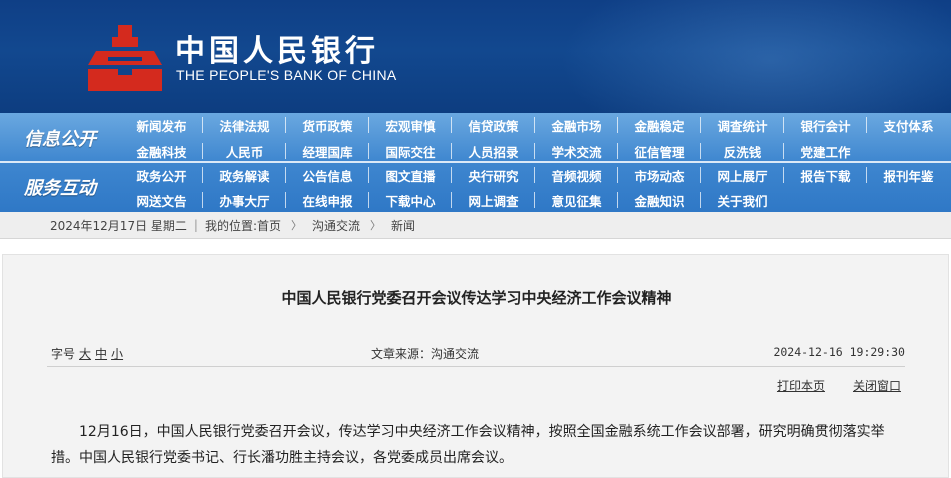 The height and width of the screenshot is (478, 951). I want to click on font-size-label: 字号, so click(63, 354).